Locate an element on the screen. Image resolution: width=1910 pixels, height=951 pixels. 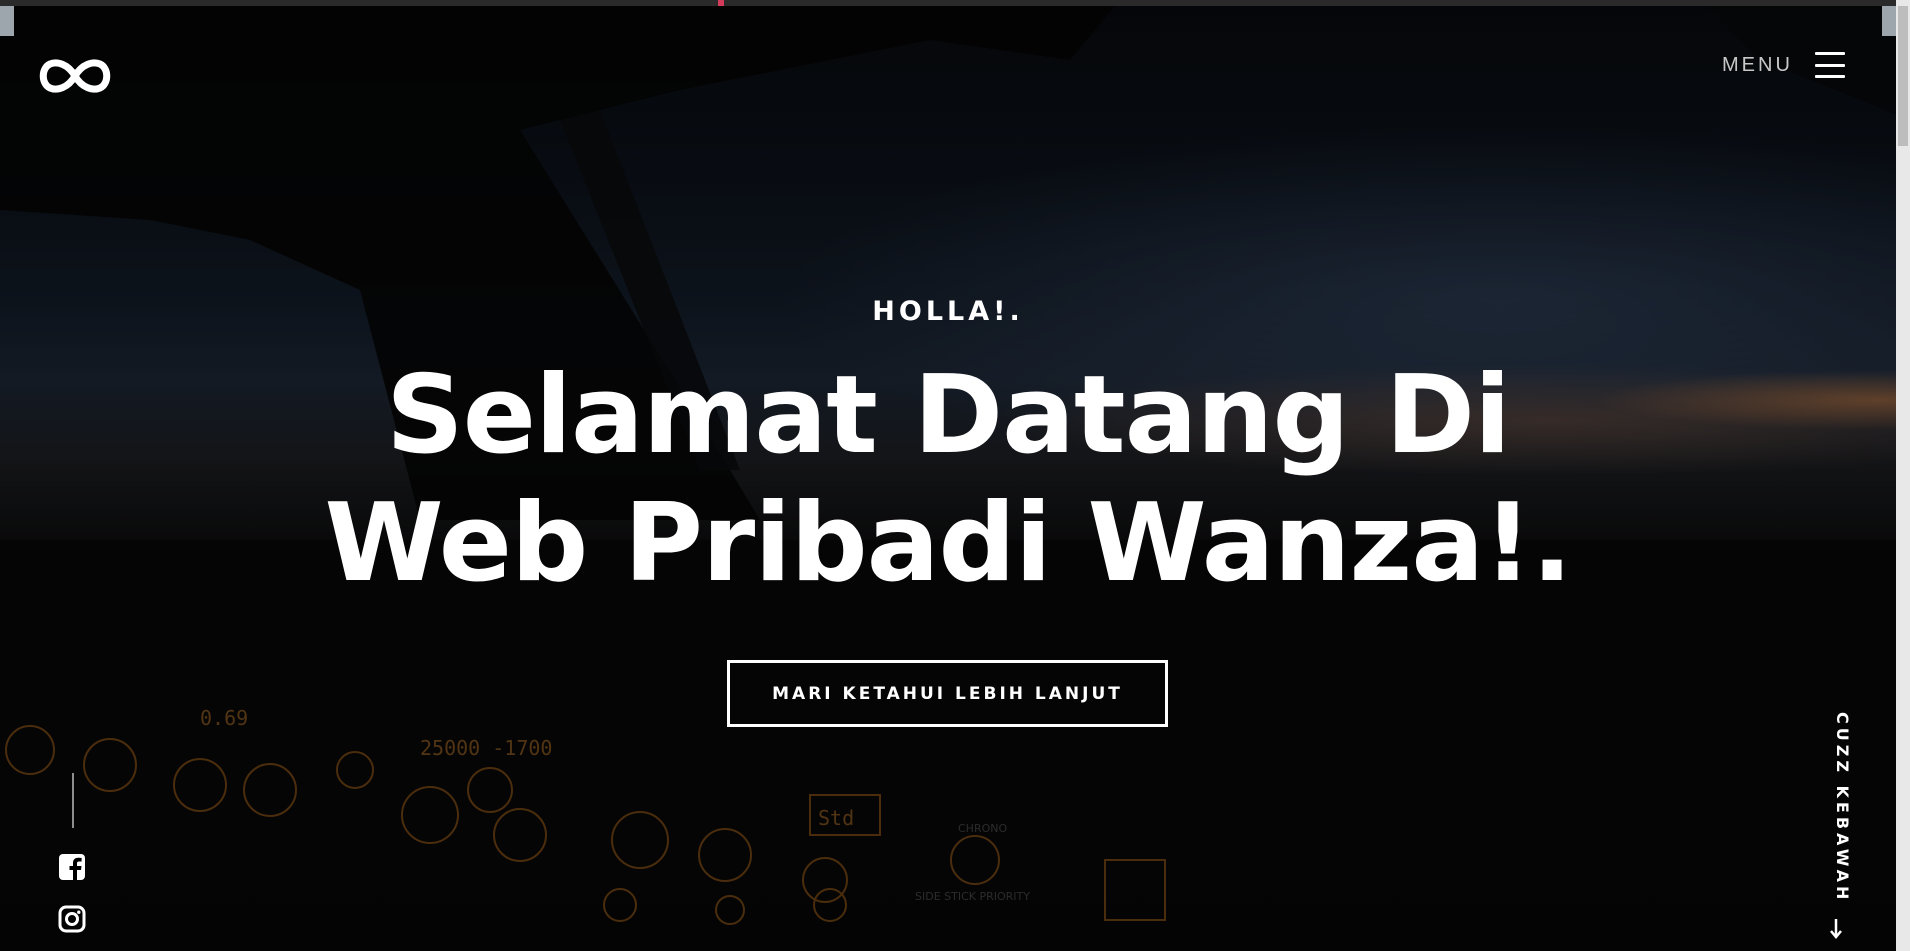
window-top-edge is located at coordinates (955, 3).